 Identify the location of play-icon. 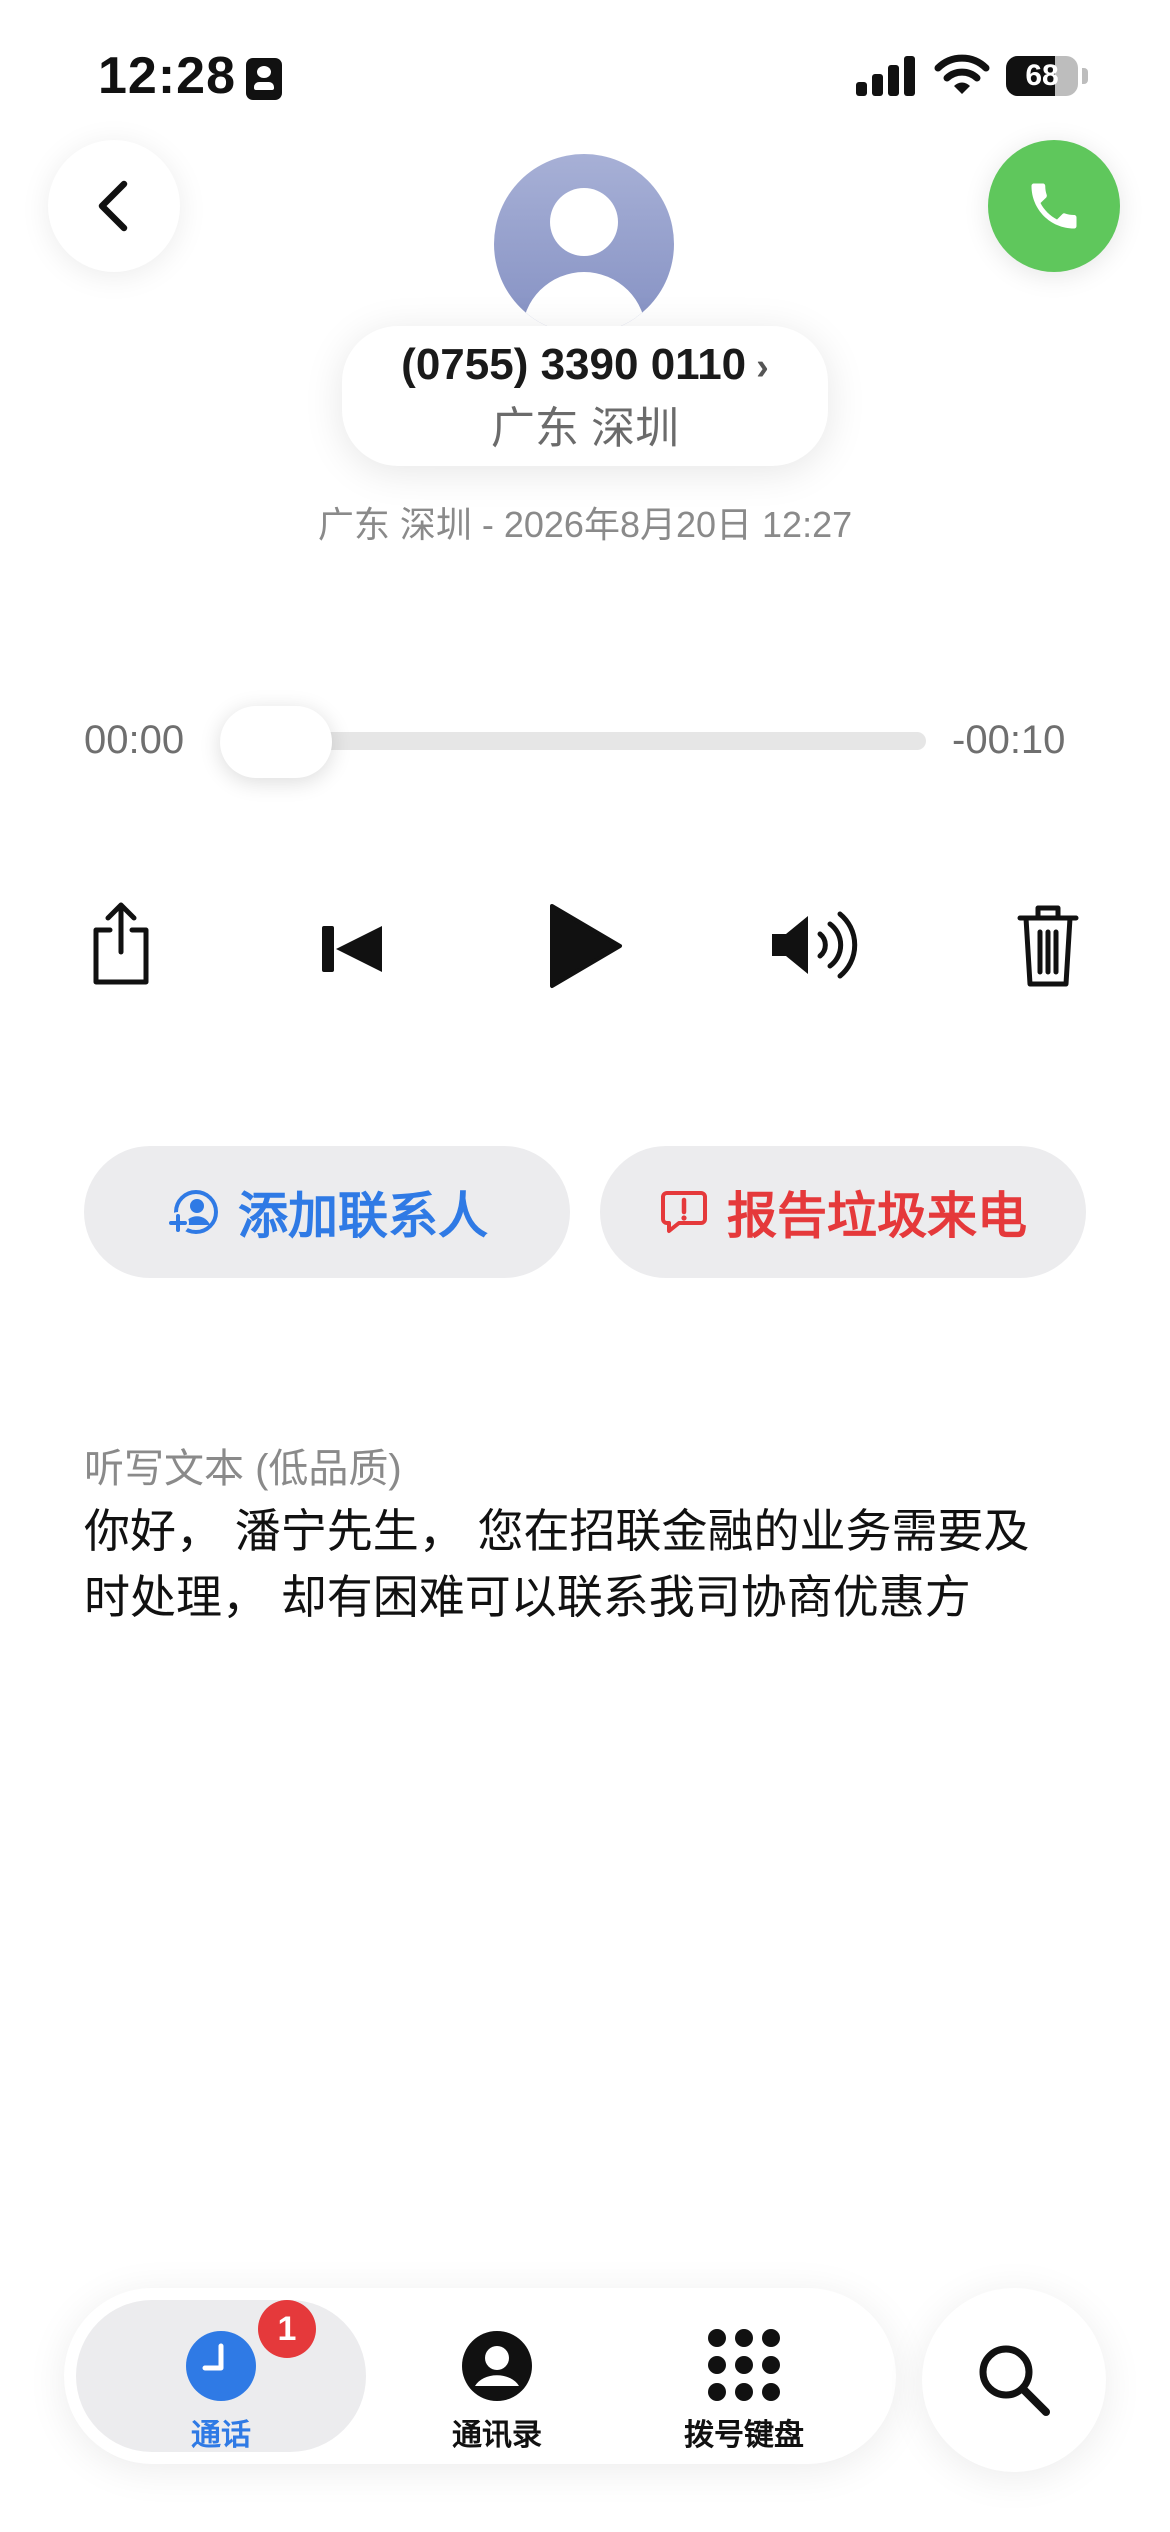
(586, 946).